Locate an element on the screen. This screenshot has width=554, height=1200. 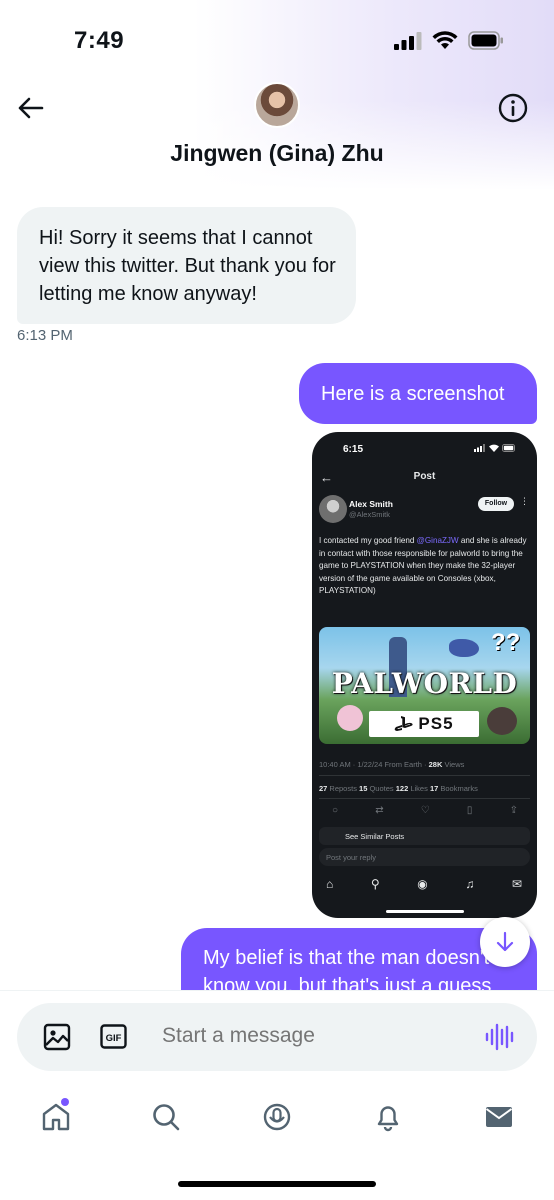
image-icon is located at coordinates (57, 1037).